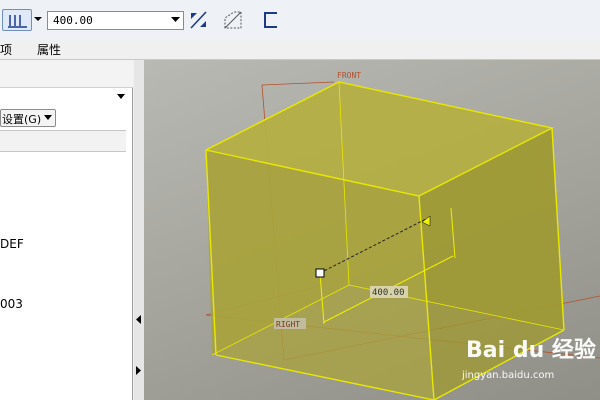  Describe the element at coordinates (11, 304) in the screenshot. I see `tree-item-003: 003` at that location.